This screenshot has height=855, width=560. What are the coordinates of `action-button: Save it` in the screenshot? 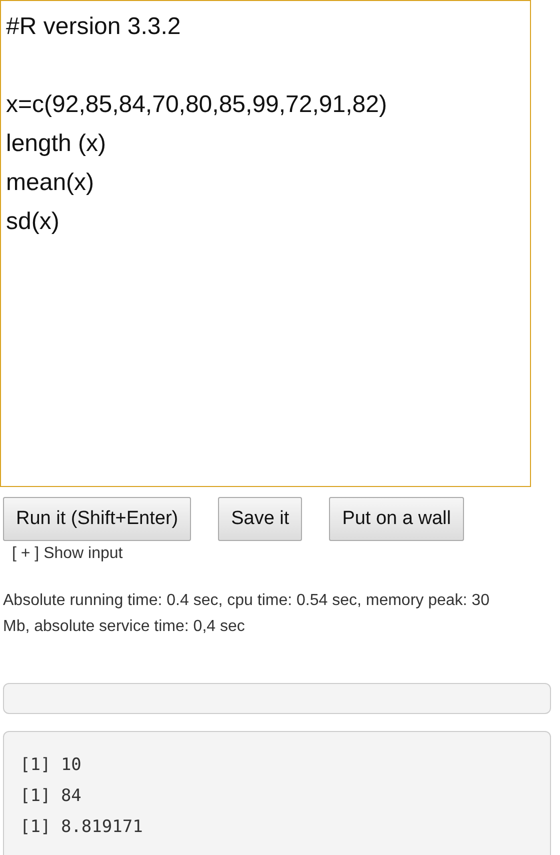 It's located at (260, 519).